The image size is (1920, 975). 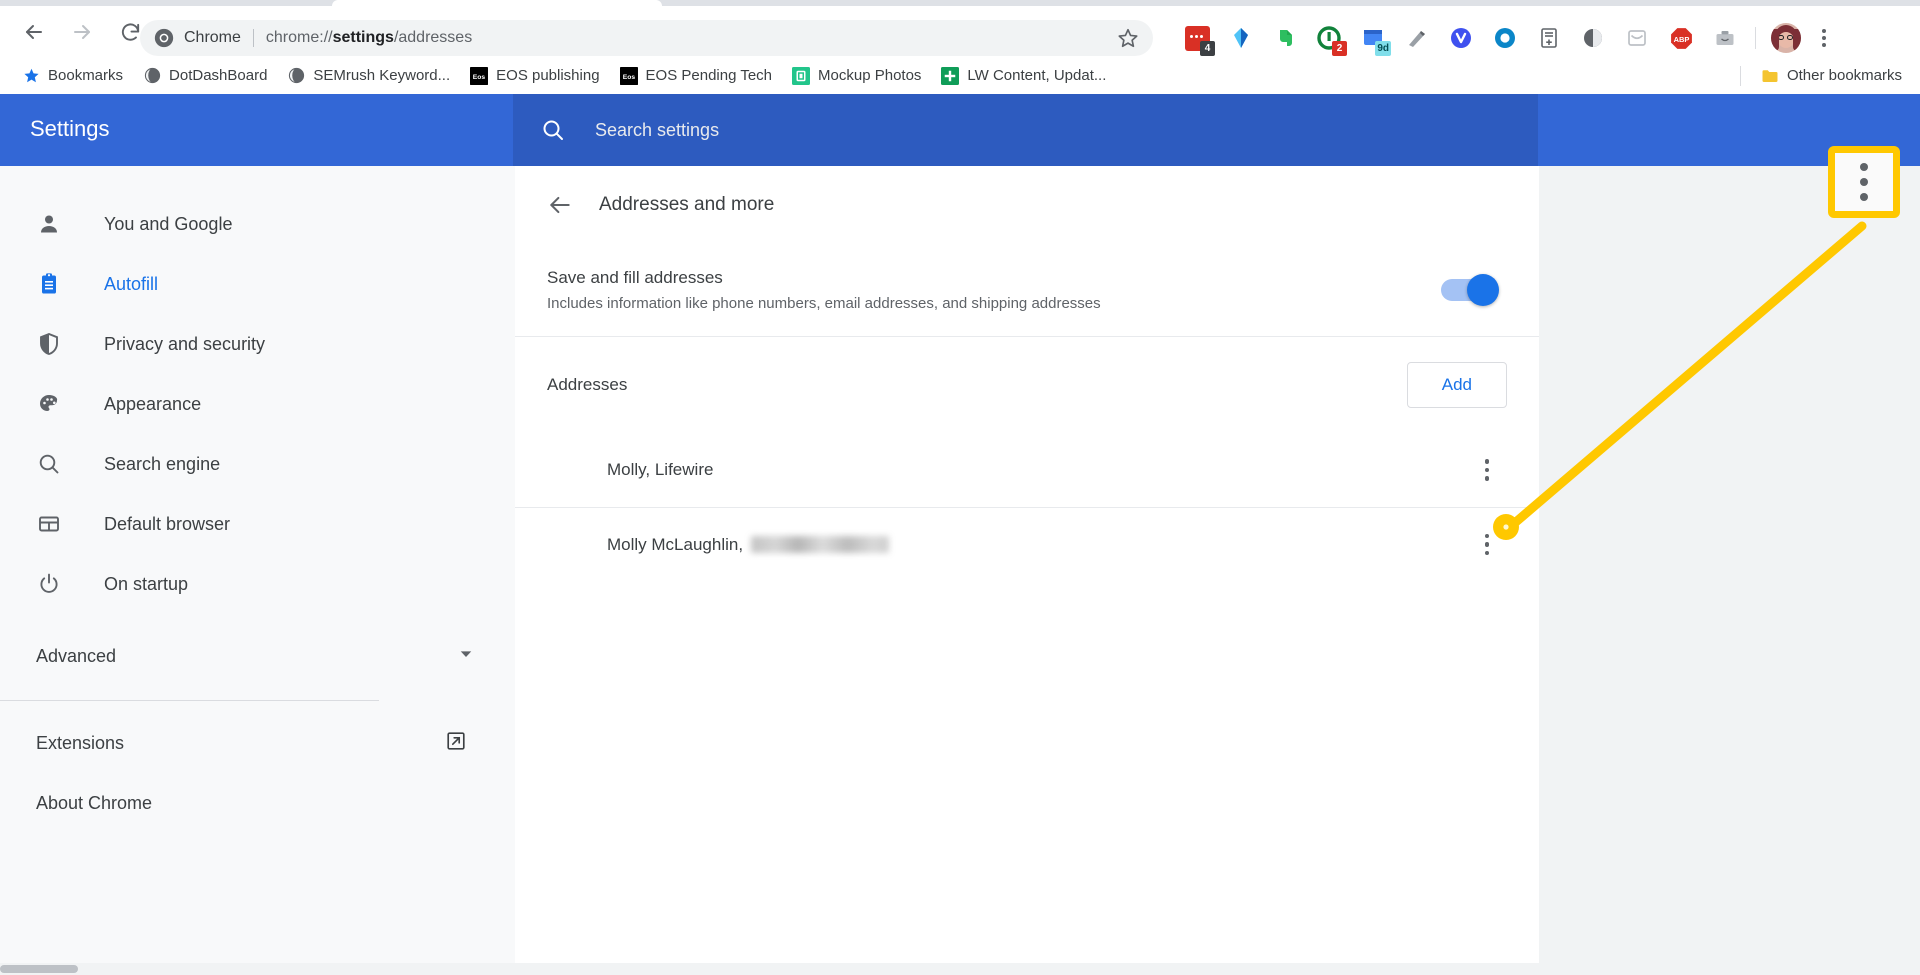 What do you see at coordinates (1549, 38) in the screenshot?
I see `add-to-list-extension` at bounding box center [1549, 38].